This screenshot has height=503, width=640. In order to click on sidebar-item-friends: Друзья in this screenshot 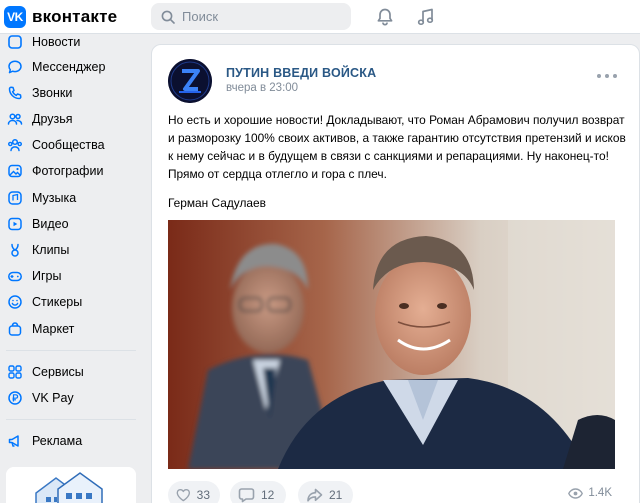, I will do `click(67, 119)`.